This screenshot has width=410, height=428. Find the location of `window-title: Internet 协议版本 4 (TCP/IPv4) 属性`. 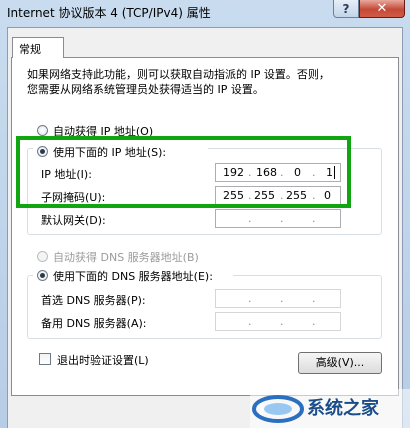

window-title: Internet 协议版本 4 (TCP/IPv4) 属性 is located at coordinates (109, 13).